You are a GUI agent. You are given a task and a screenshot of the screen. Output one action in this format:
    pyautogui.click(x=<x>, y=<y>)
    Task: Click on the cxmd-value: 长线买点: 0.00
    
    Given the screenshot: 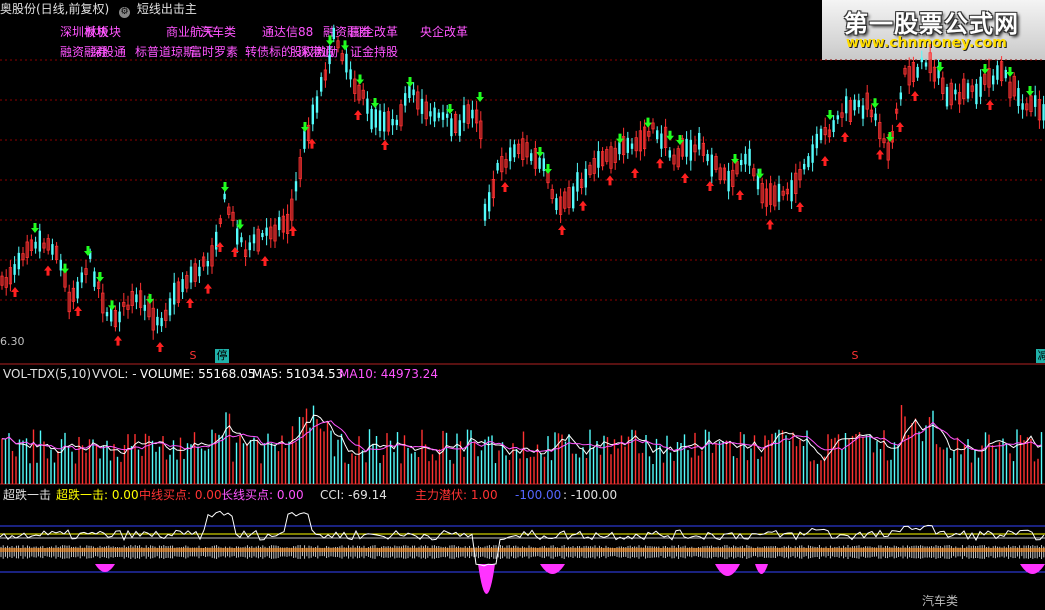 What is the action you would take?
    pyautogui.click(x=262, y=495)
    